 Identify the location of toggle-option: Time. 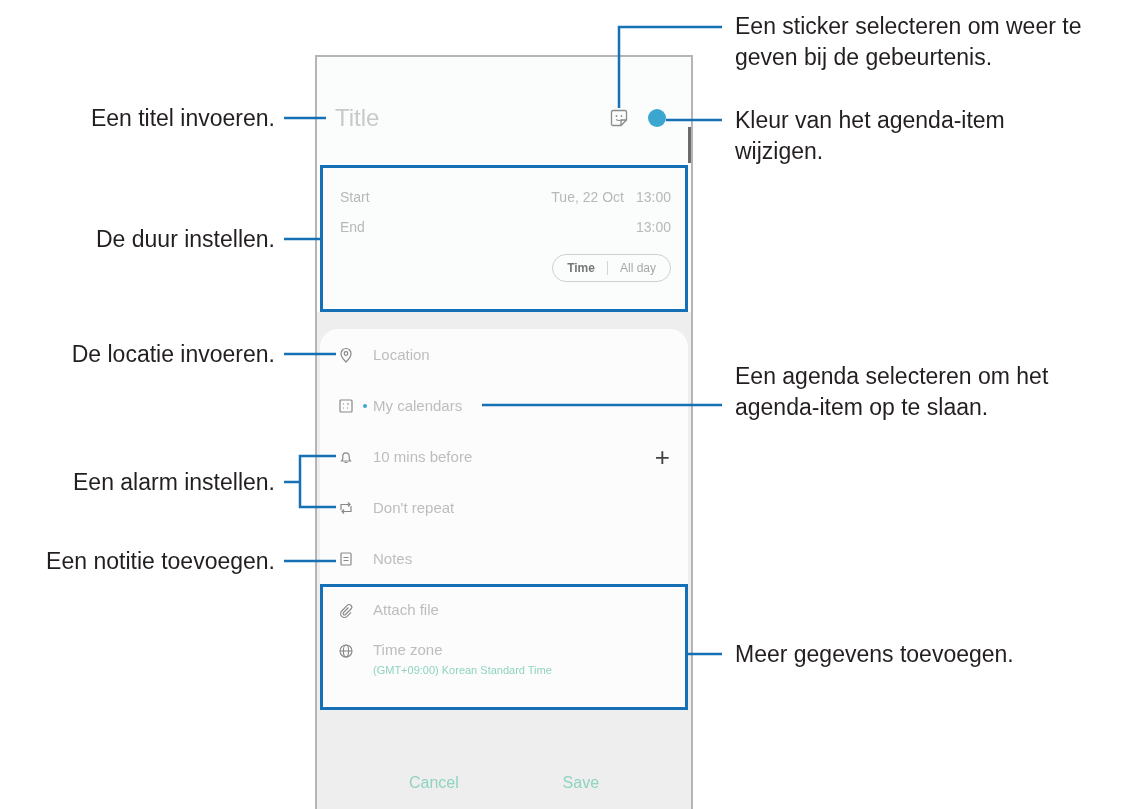
(581, 268).